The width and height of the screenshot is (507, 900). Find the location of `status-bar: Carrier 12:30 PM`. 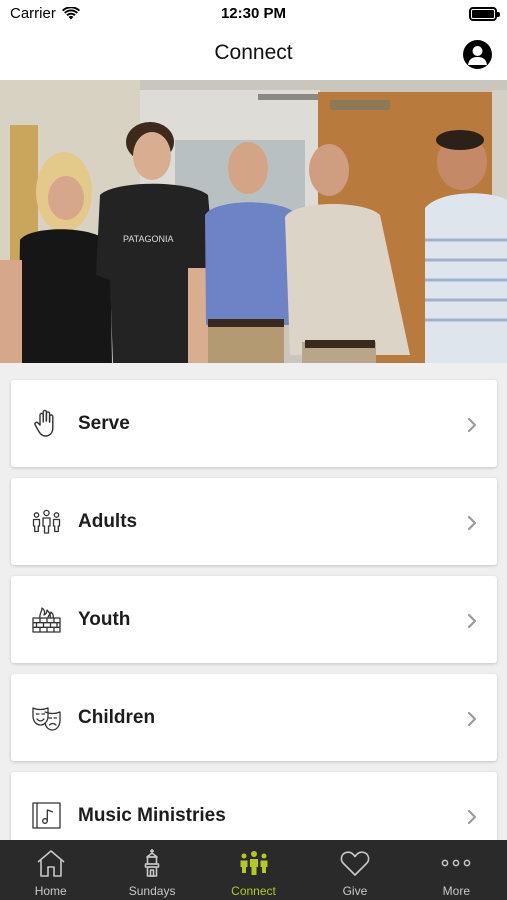

status-bar: Carrier 12:30 PM is located at coordinates (253, 15).